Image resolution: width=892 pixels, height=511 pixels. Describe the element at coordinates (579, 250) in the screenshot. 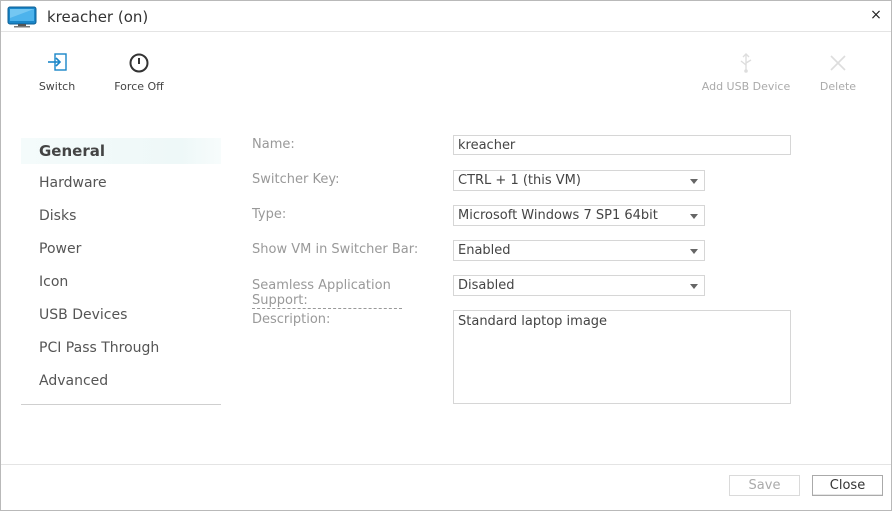

I see `show-vm-select: Enabled` at that location.